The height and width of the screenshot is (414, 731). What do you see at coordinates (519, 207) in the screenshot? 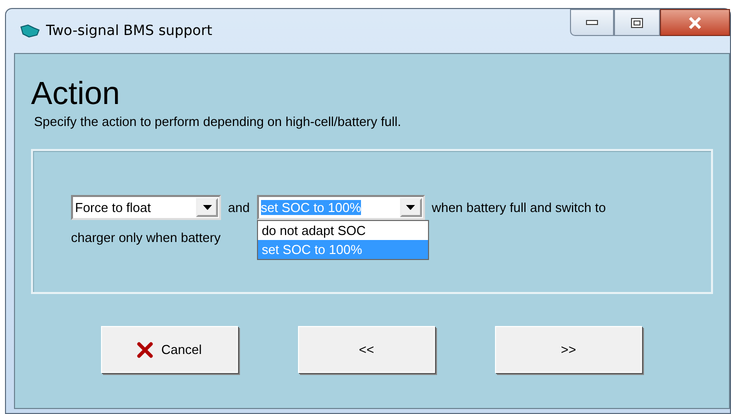
I see `sentence-text: when battery full and switch to` at bounding box center [519, 207].